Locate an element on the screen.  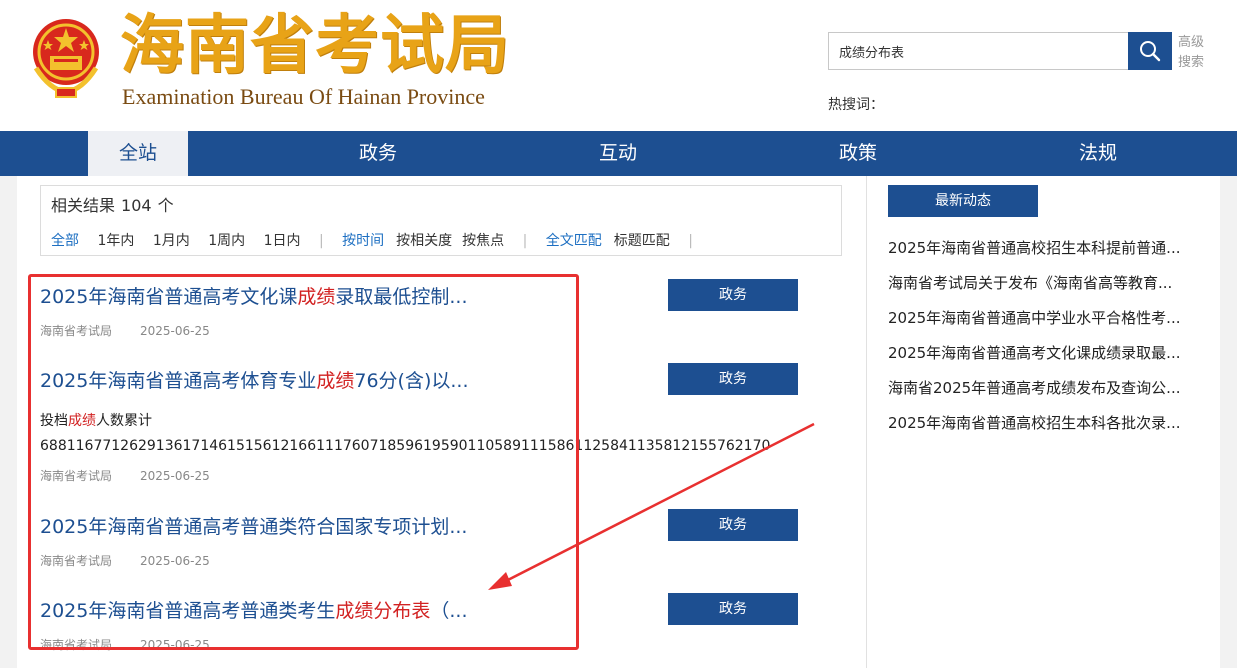
filter-time-1-month: 1月内 is located at coordinates (171, 241).